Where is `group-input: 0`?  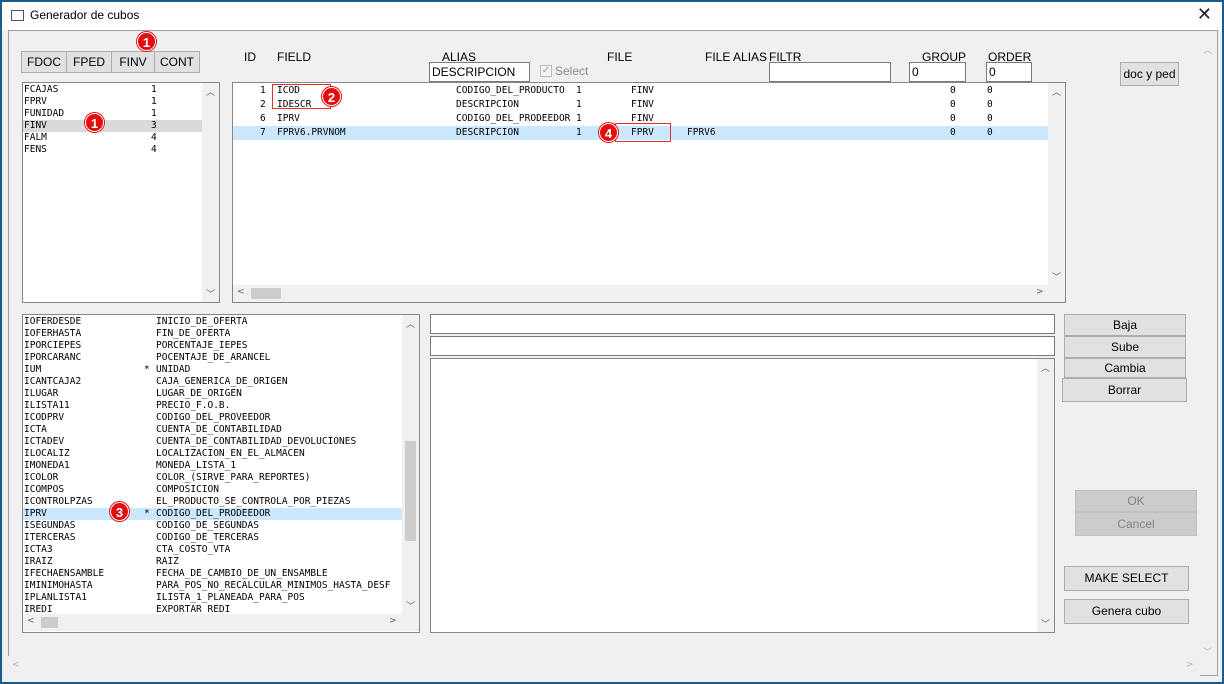 group-input: 0 is located at coordinates (937, 72).